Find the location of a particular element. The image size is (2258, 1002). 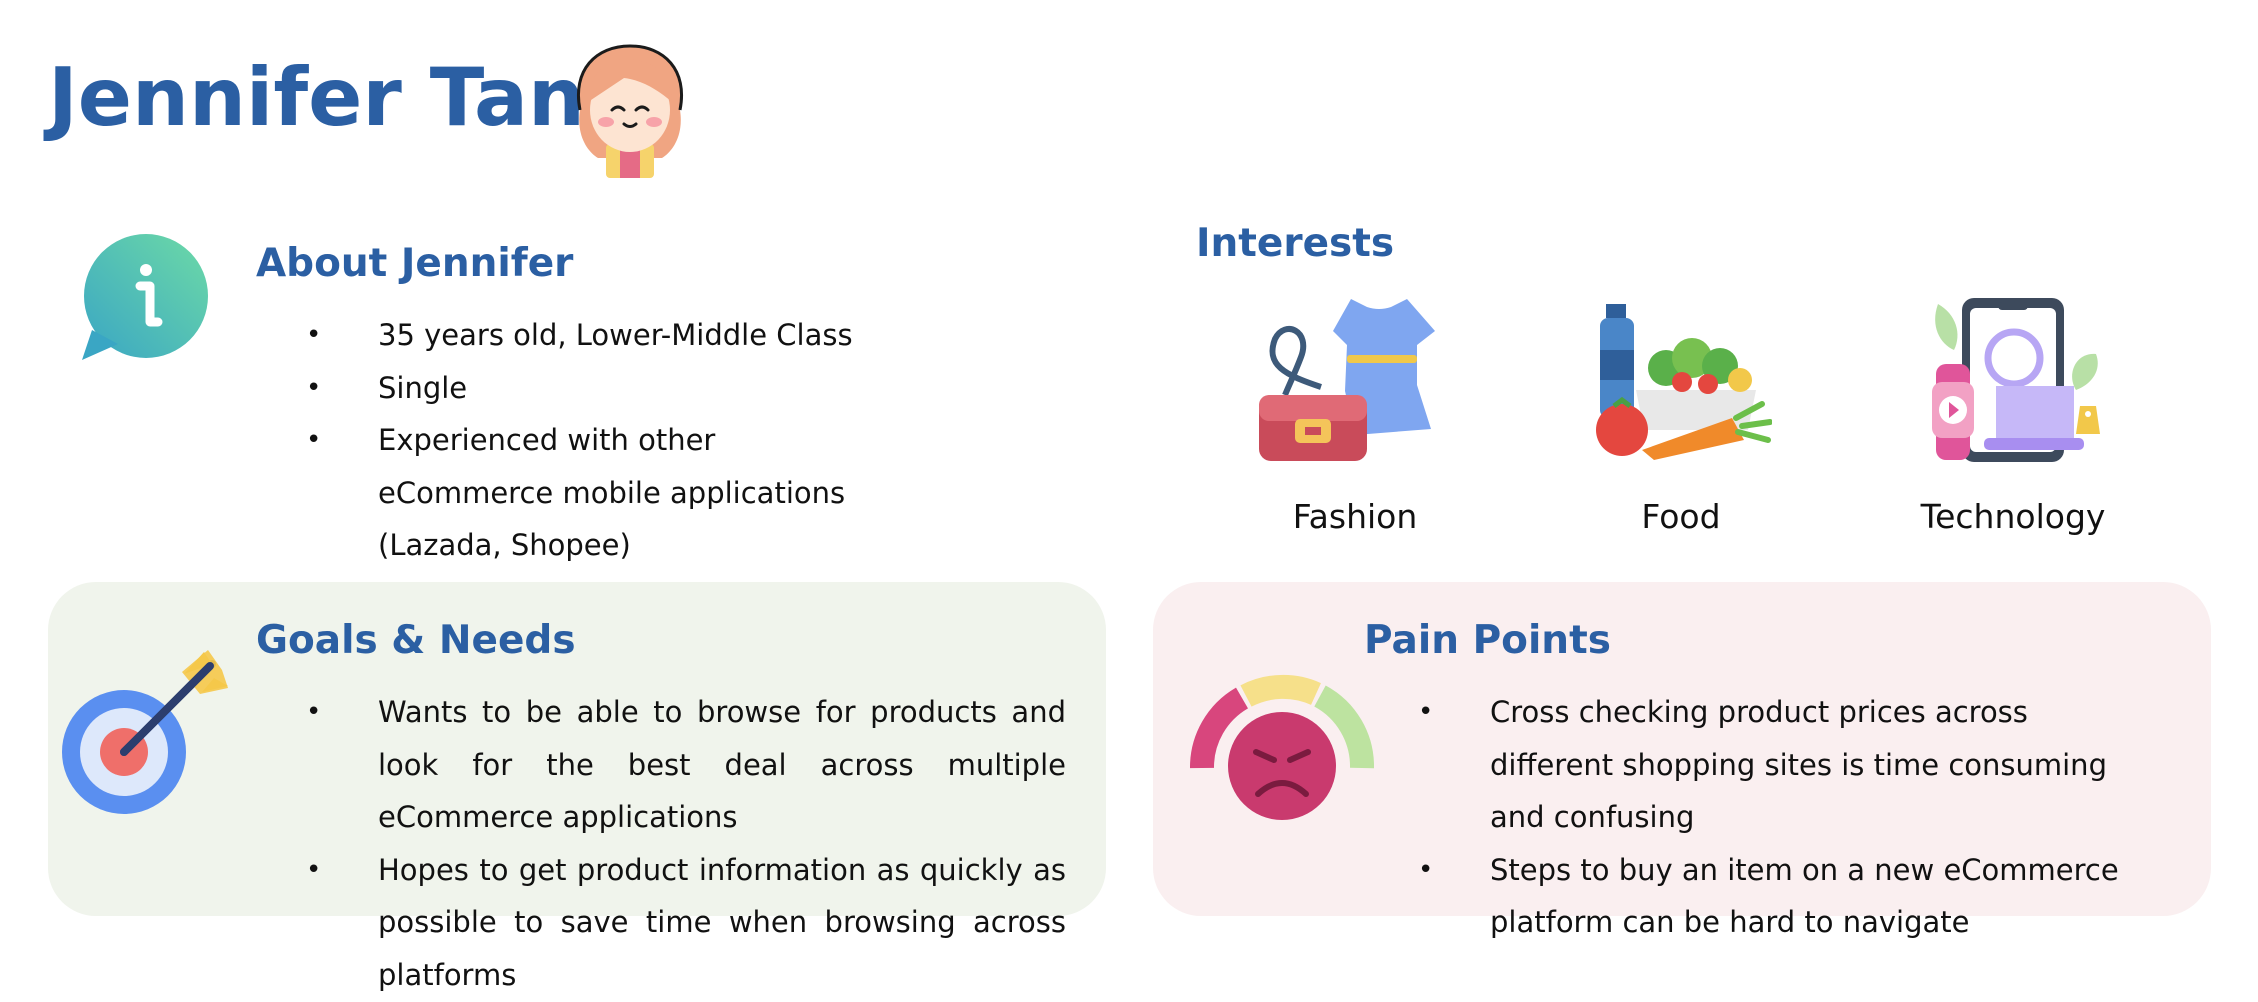

pain-points-heading: Pain Points is located at coordinates (1487, 640).